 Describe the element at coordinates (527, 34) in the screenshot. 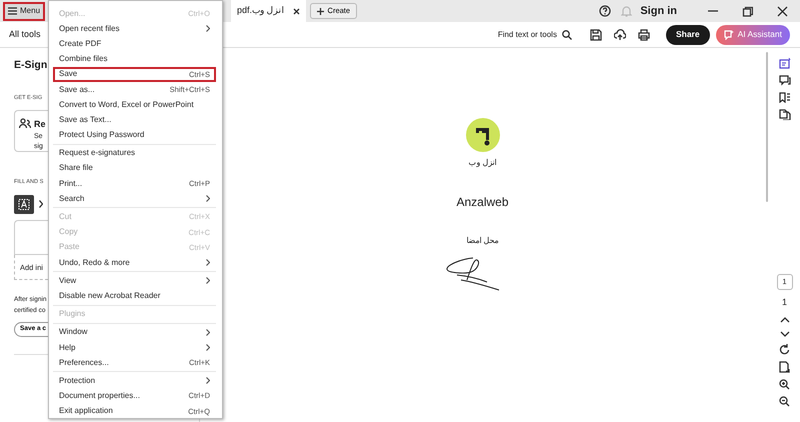

I see `search-label: Find text or tools` at that location.